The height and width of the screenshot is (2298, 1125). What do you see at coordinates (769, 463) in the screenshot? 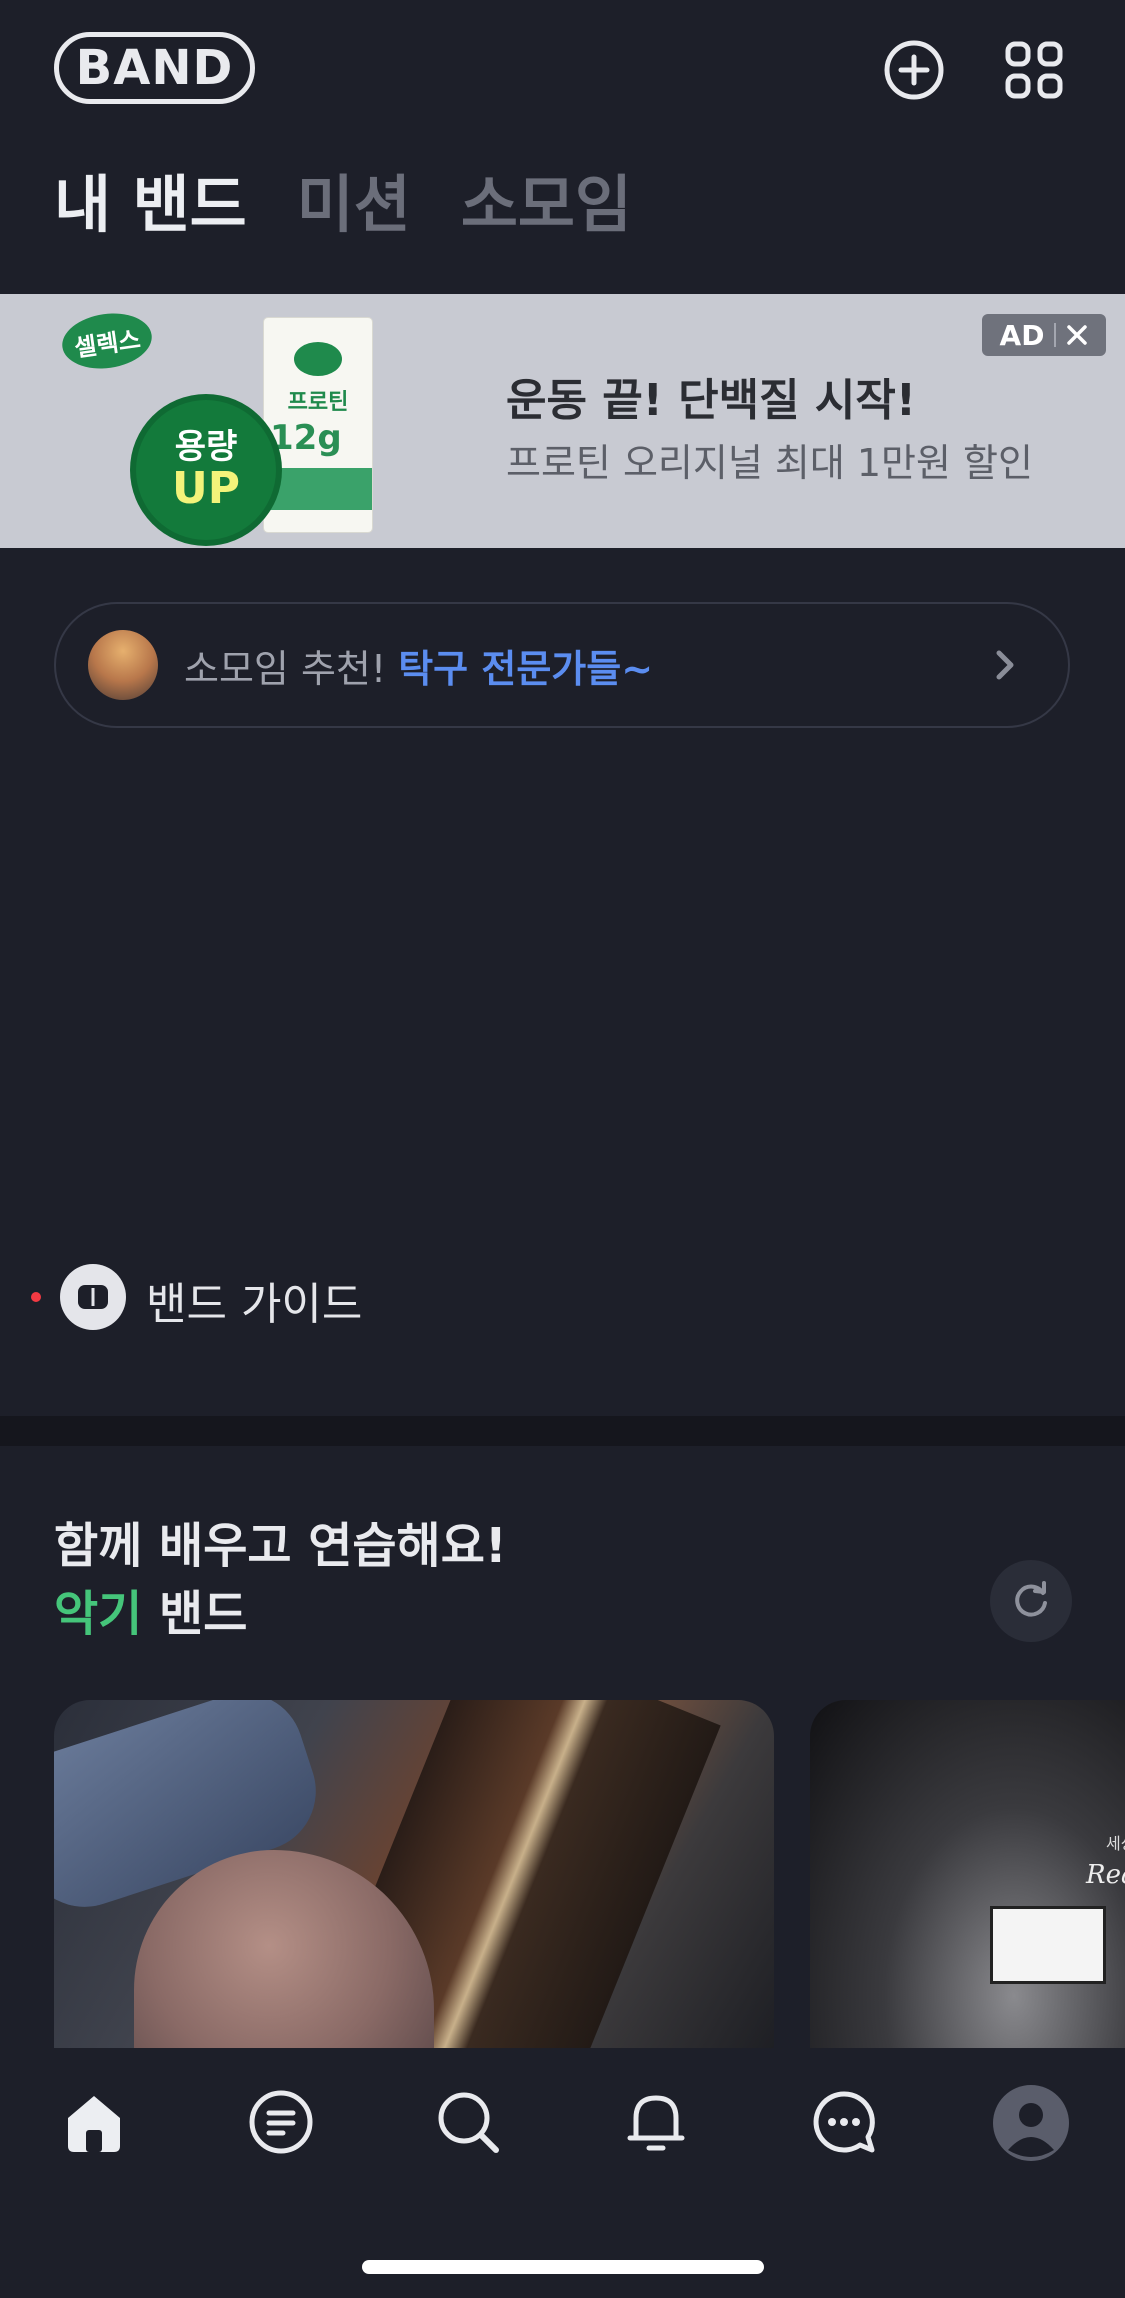
I see `ad-subtitle: 프로틴 오리지널 최대 1만원 할인` at bounding box center [769, 463].